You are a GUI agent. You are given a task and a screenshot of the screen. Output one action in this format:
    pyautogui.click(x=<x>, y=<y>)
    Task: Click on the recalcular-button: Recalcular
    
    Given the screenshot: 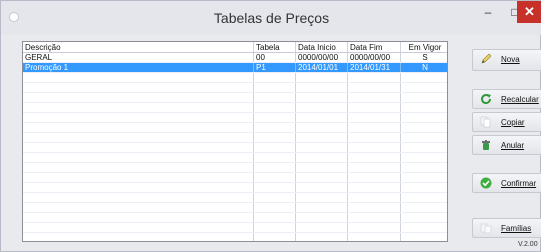 What is the action you would take?
    pyautogui.click(x=506, y=99)
    